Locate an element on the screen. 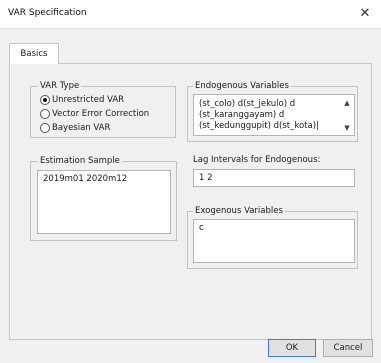 The image size is (381, 363). radio-unrestricted-var-label: Unrestricted VAR is located at coordinates (88, 99).